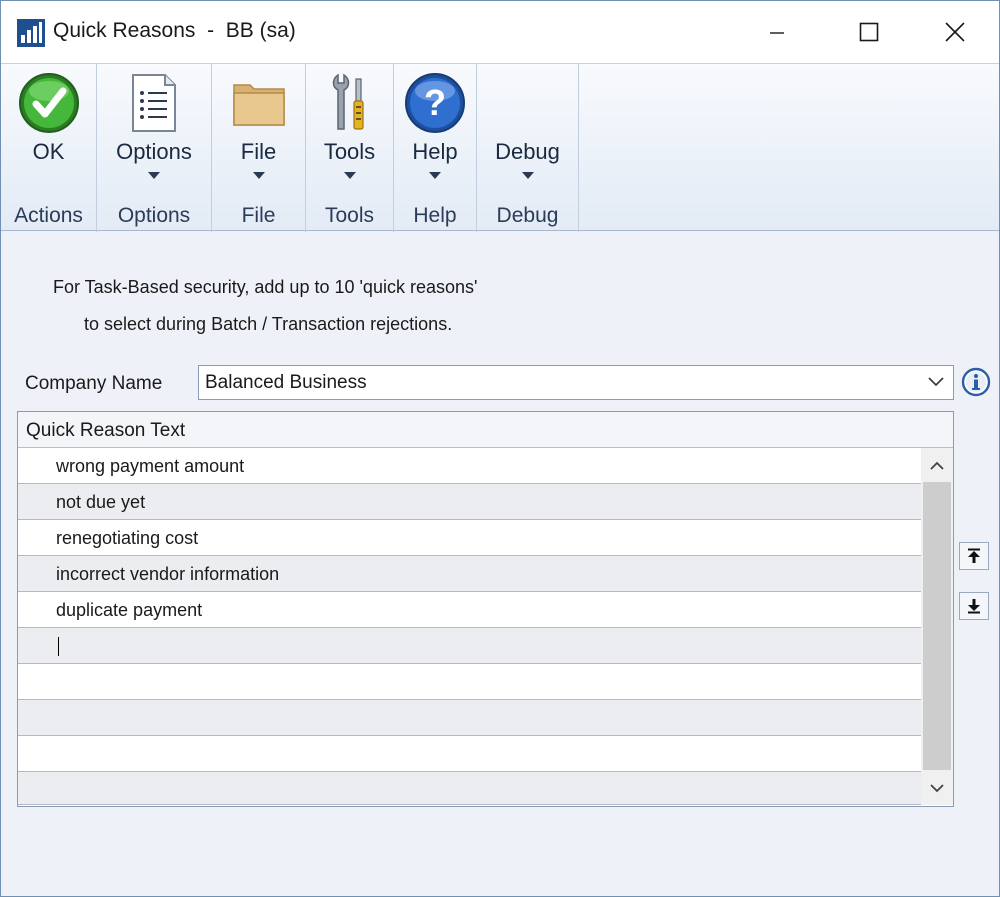 The width and height of the screenshot is (1000, 897). Describe the element at coordinates (469, 538) in the screenshot. I see `table-row: renegotiating cost` at that location.